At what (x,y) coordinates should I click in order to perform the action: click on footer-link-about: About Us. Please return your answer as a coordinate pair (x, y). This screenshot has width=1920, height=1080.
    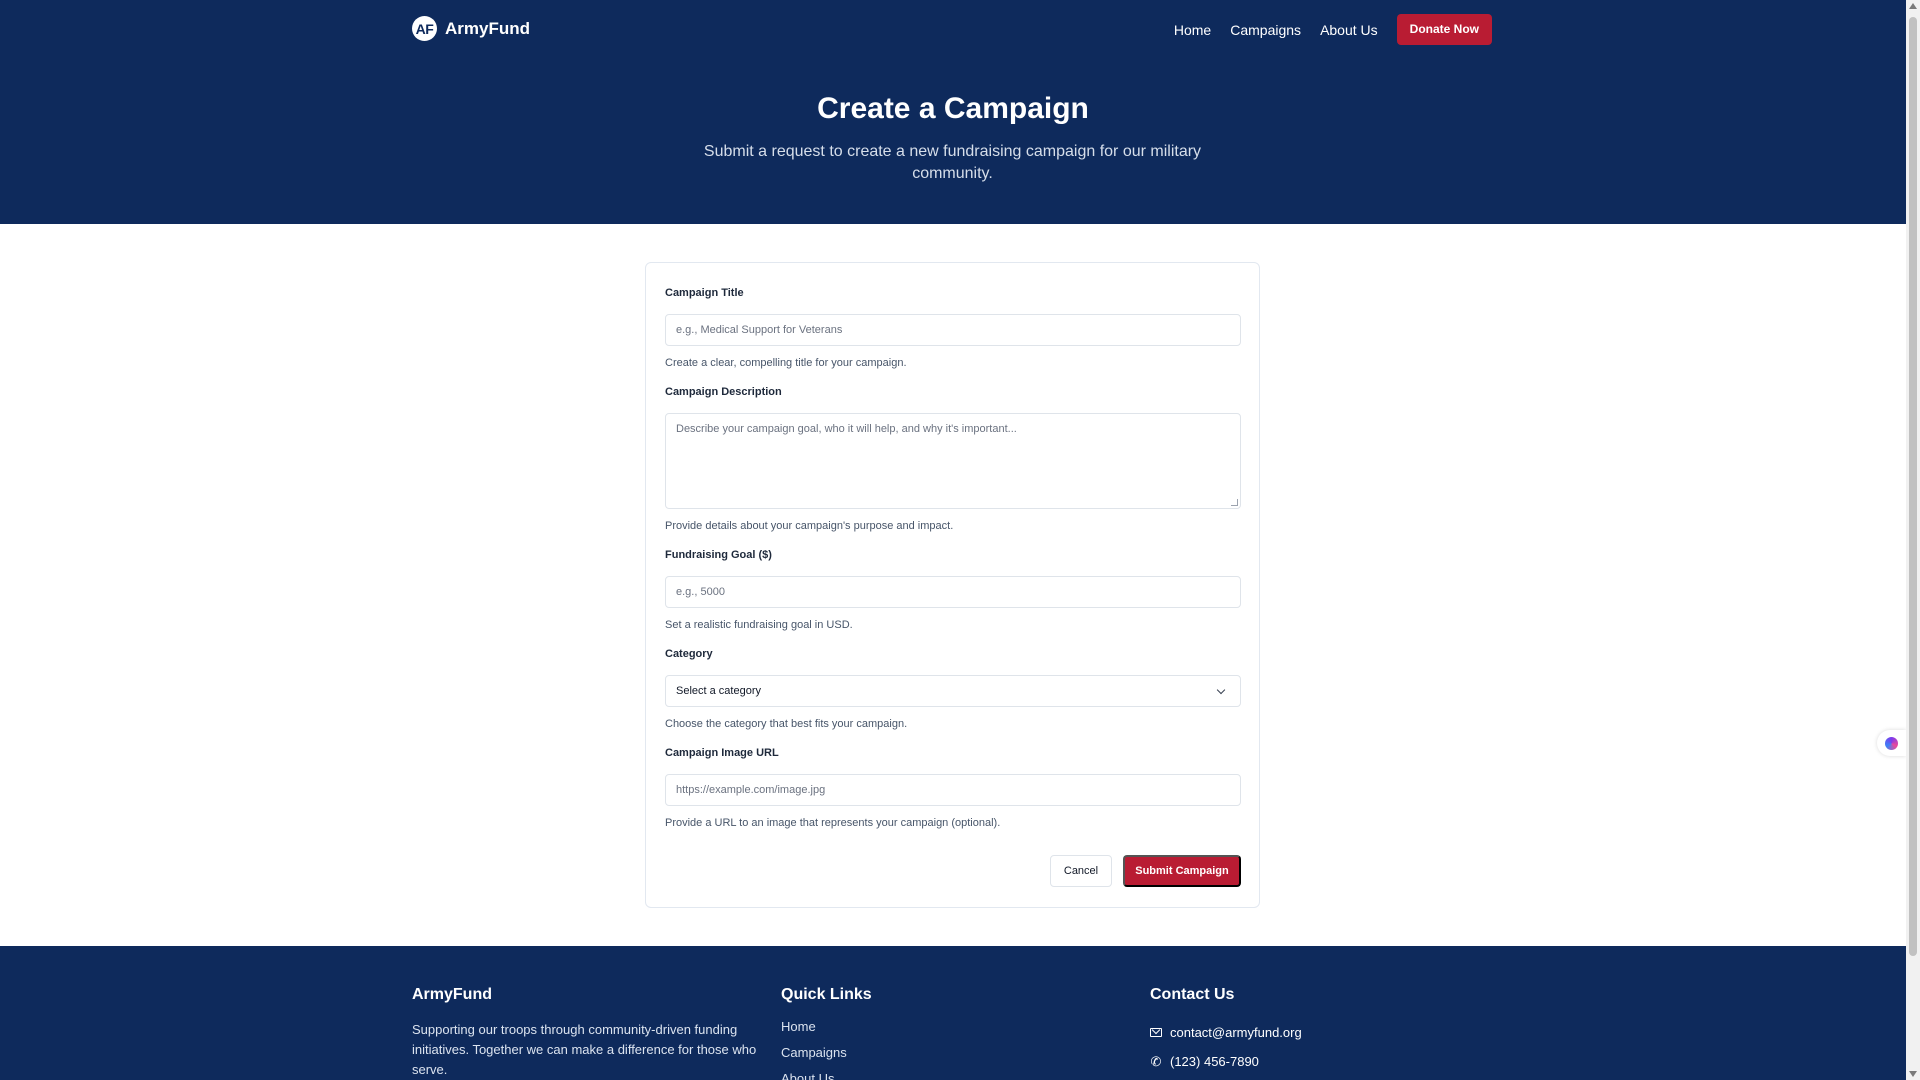
    Looking at the image, I should click on (826, 1075).